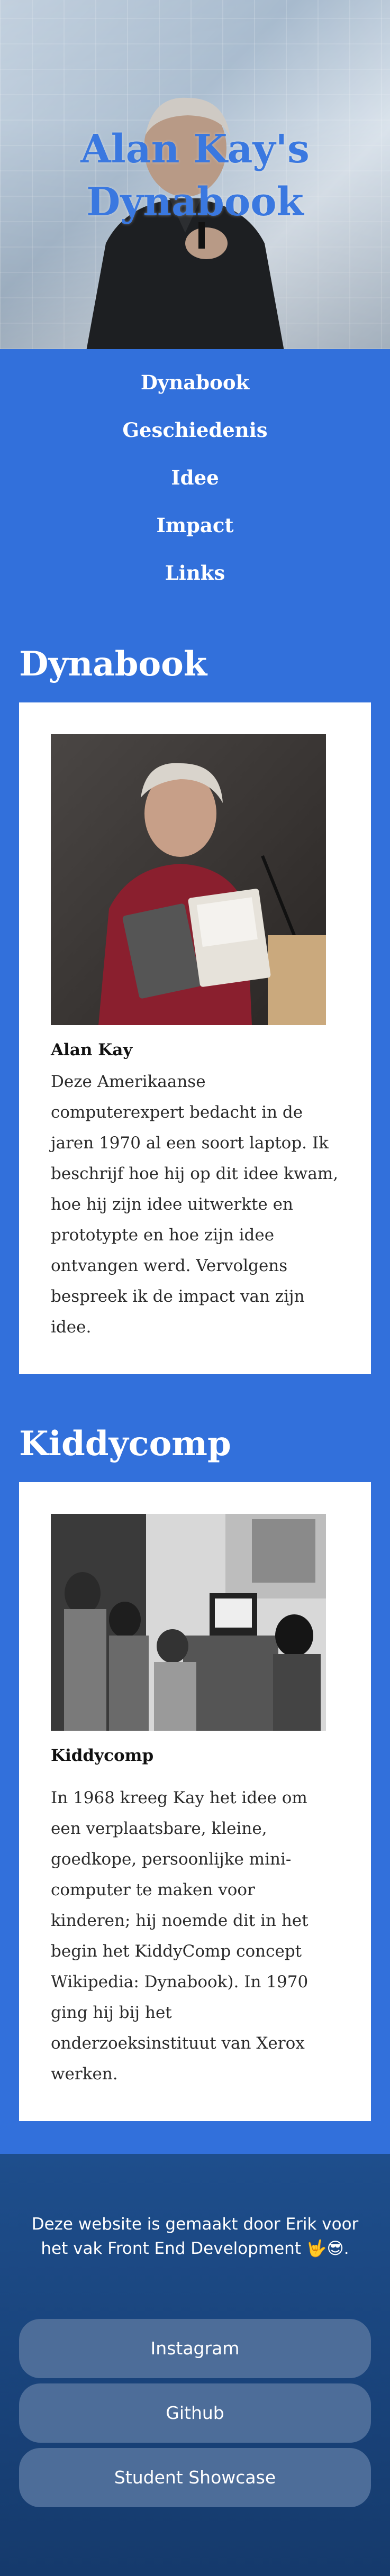 This screenshot has width=390, height=2576. I want to click on nav-link-dynabook: Dynabook, so click(195, 382).